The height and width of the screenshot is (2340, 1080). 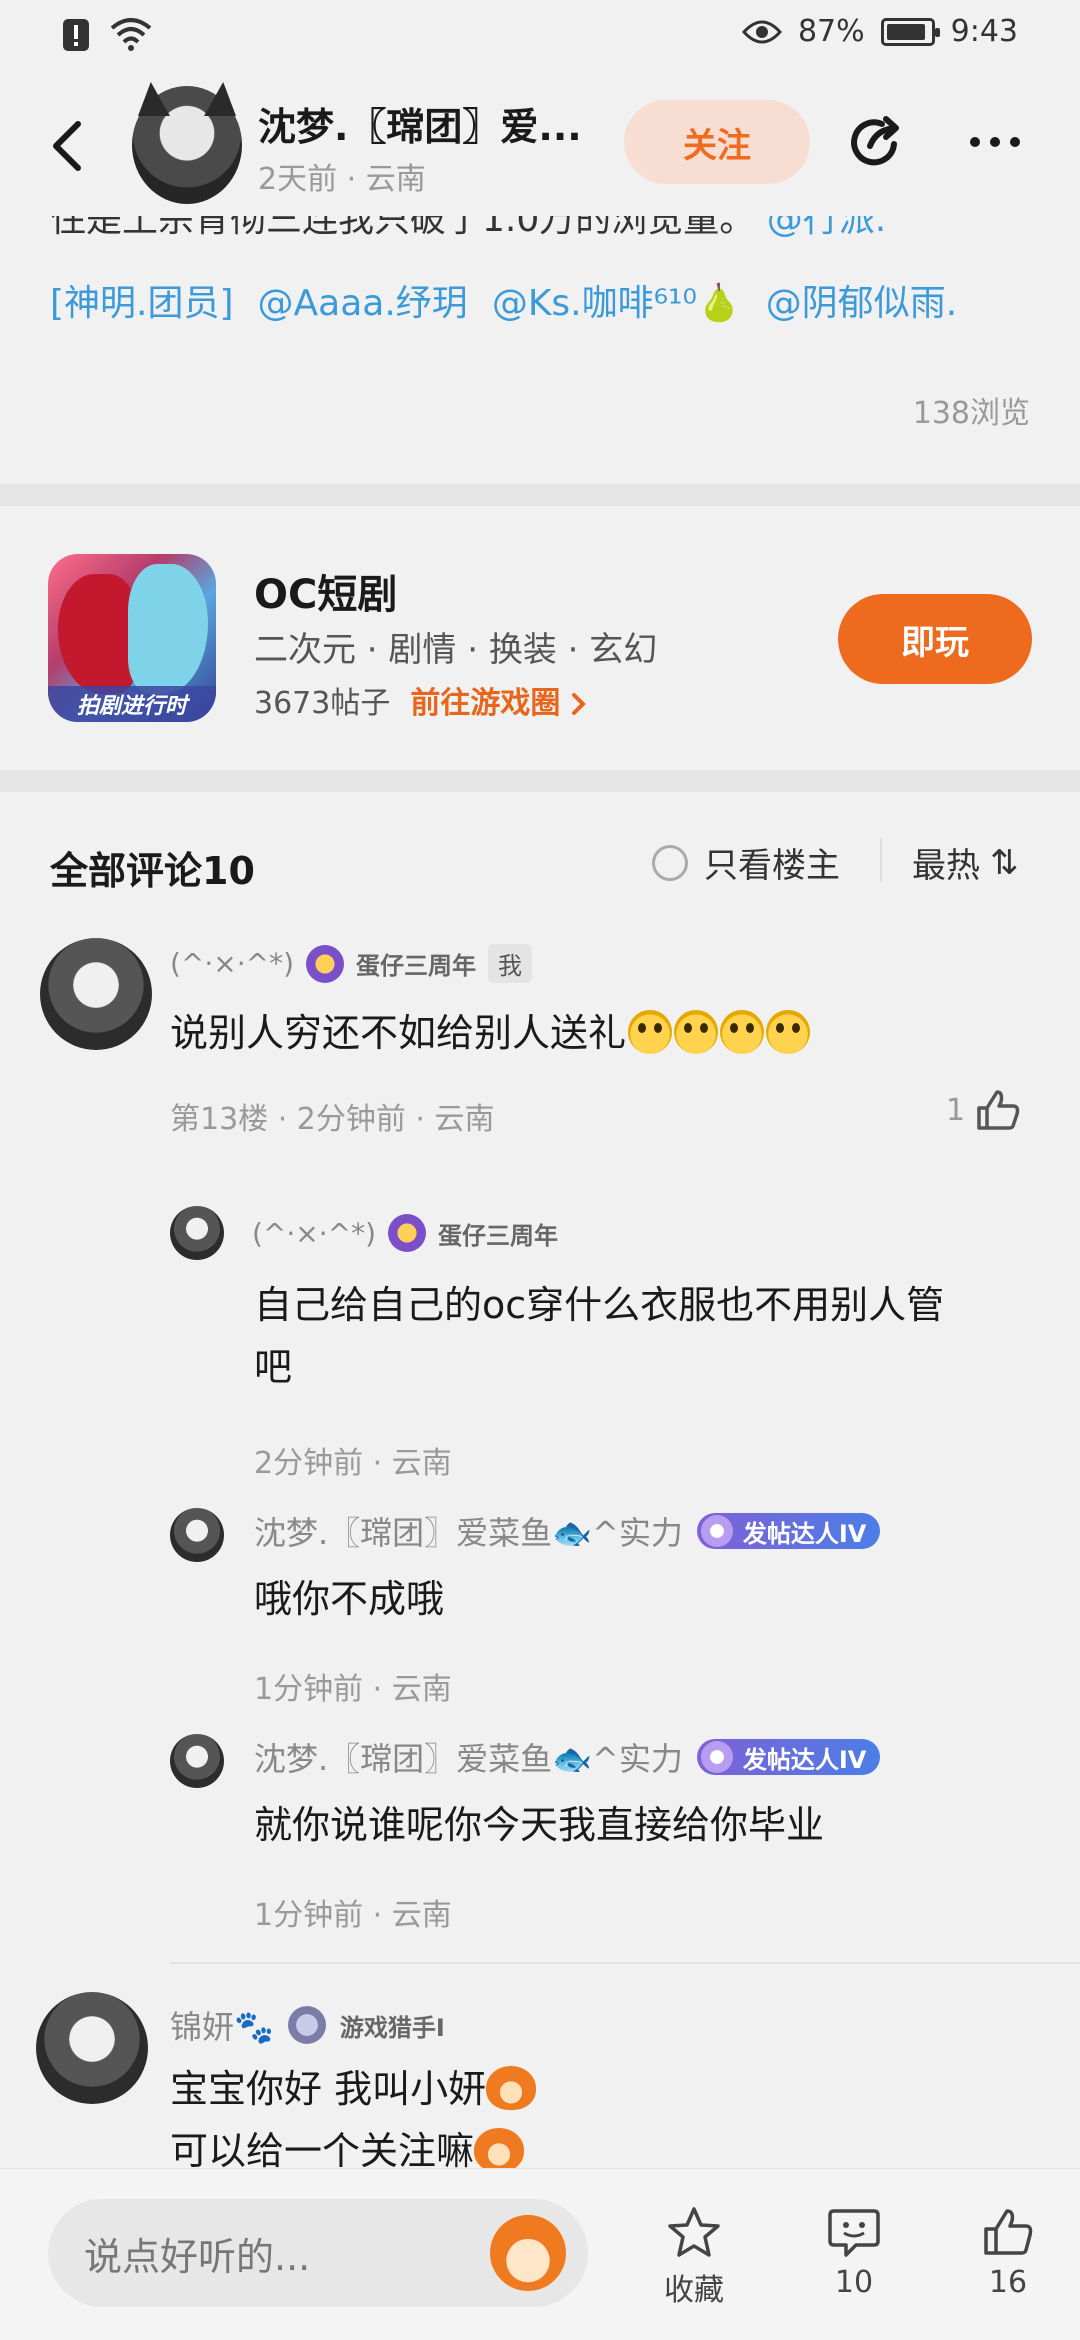 I want to click on replier-nick: (^·×·^*), so click(x=314, y=1233).